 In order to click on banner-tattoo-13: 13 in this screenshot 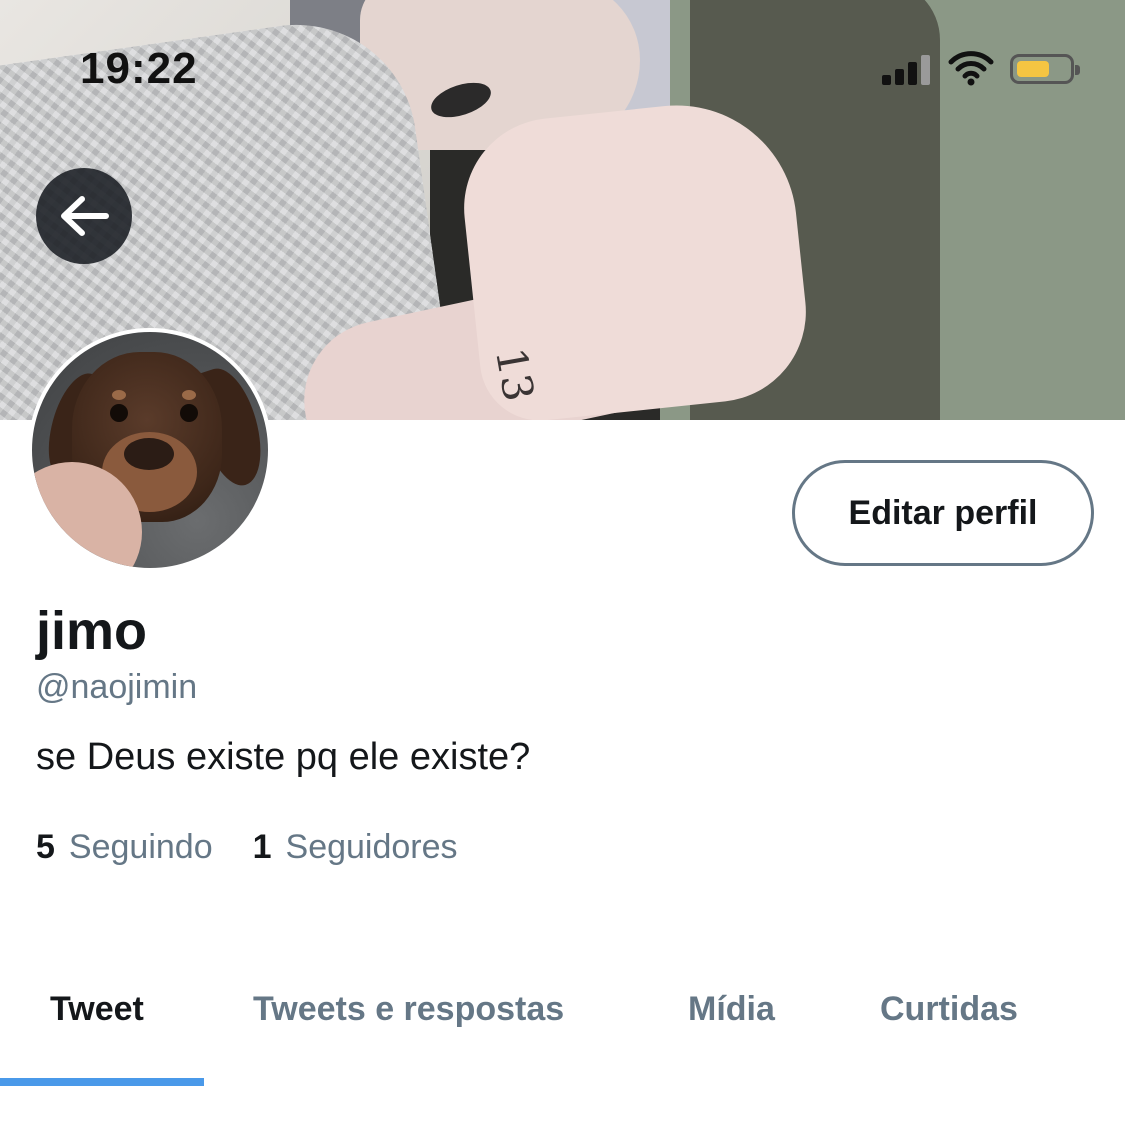, I will do `click(514, 374)`.